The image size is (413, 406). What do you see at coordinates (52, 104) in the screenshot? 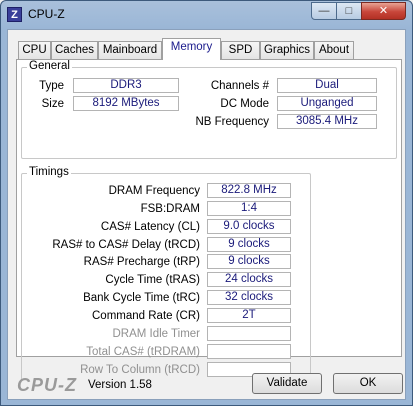
I see `size-label: Size` at bounding box center [52, 104].